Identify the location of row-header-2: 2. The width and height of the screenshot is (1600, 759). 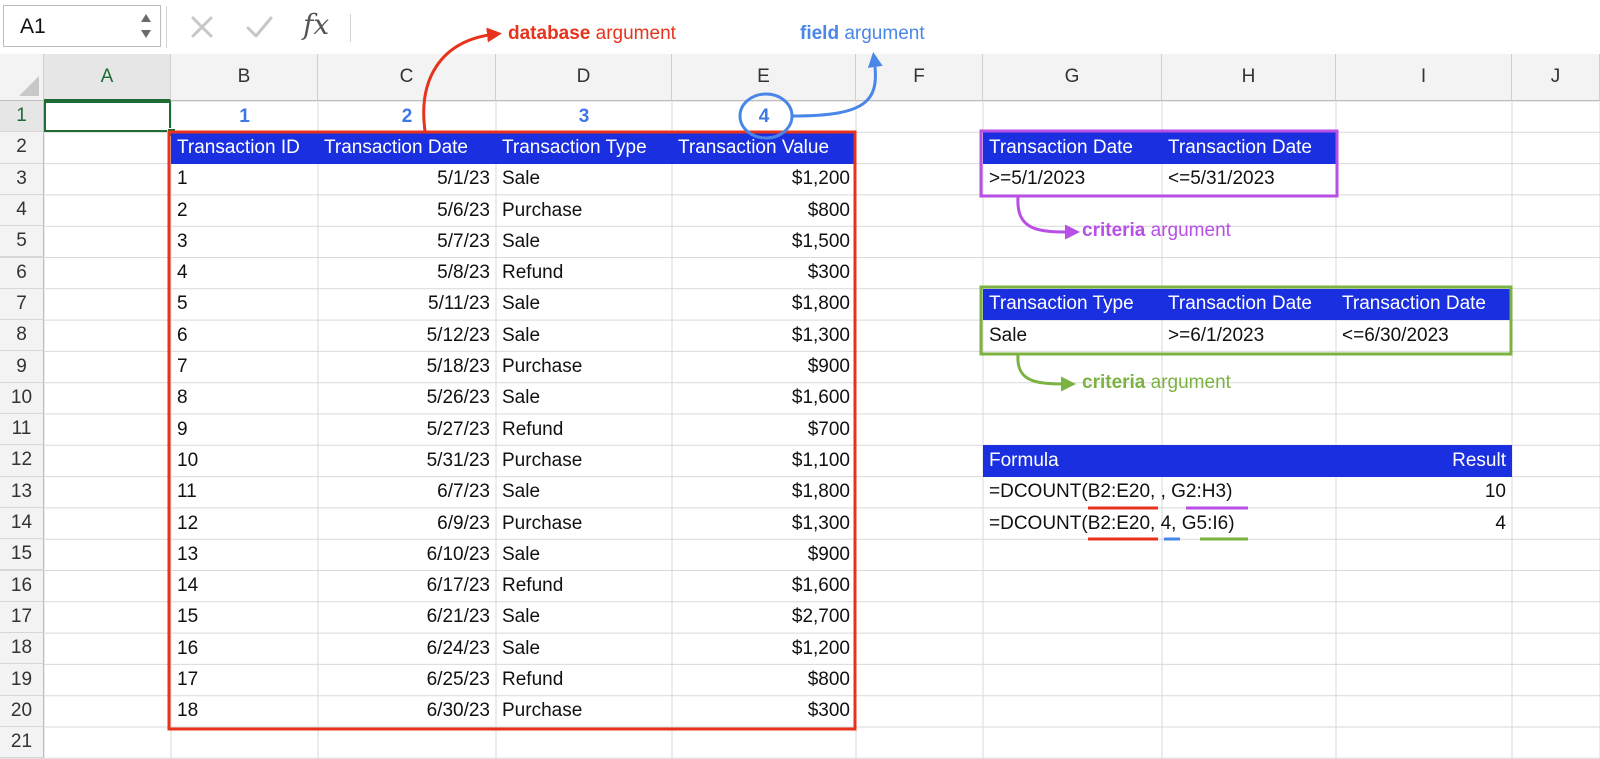
(22, 148).